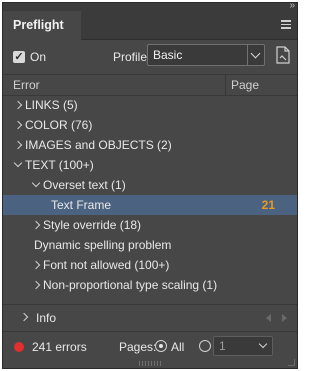 The image size is (320, 371). What do you see at coordinates (130, 285) in the screenshot?
I see `tree-row-label: Non-proportional type scaling (1)` at bounding box center [130, 285].